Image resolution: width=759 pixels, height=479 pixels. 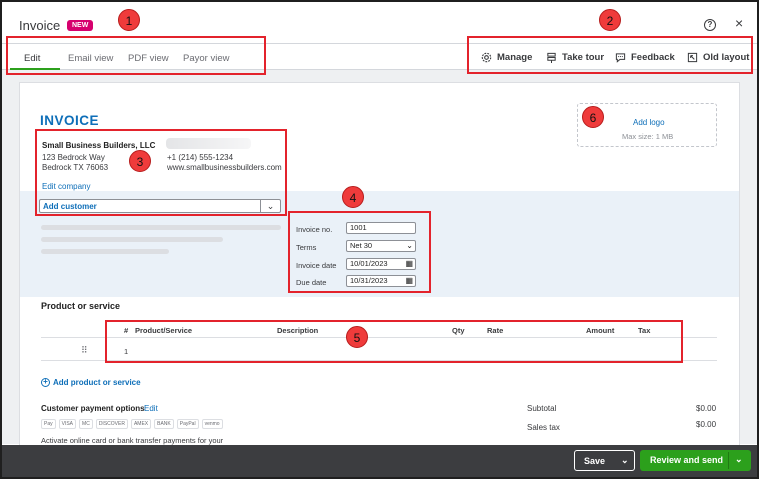 I want to click on payment-options-edit-link: Edit, so click(x=151, y=408).